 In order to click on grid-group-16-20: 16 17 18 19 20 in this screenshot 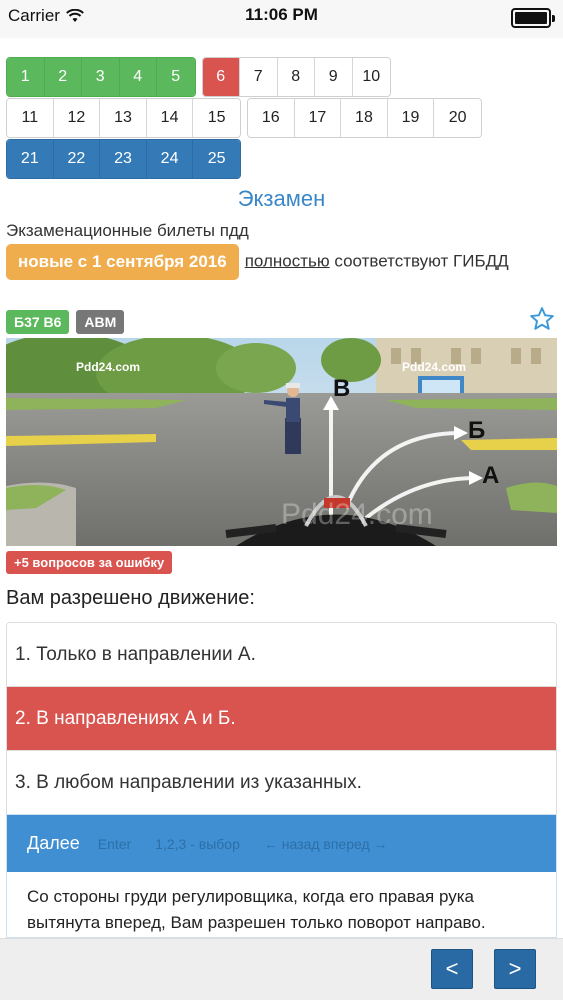, I will do `click(364, 118)`.